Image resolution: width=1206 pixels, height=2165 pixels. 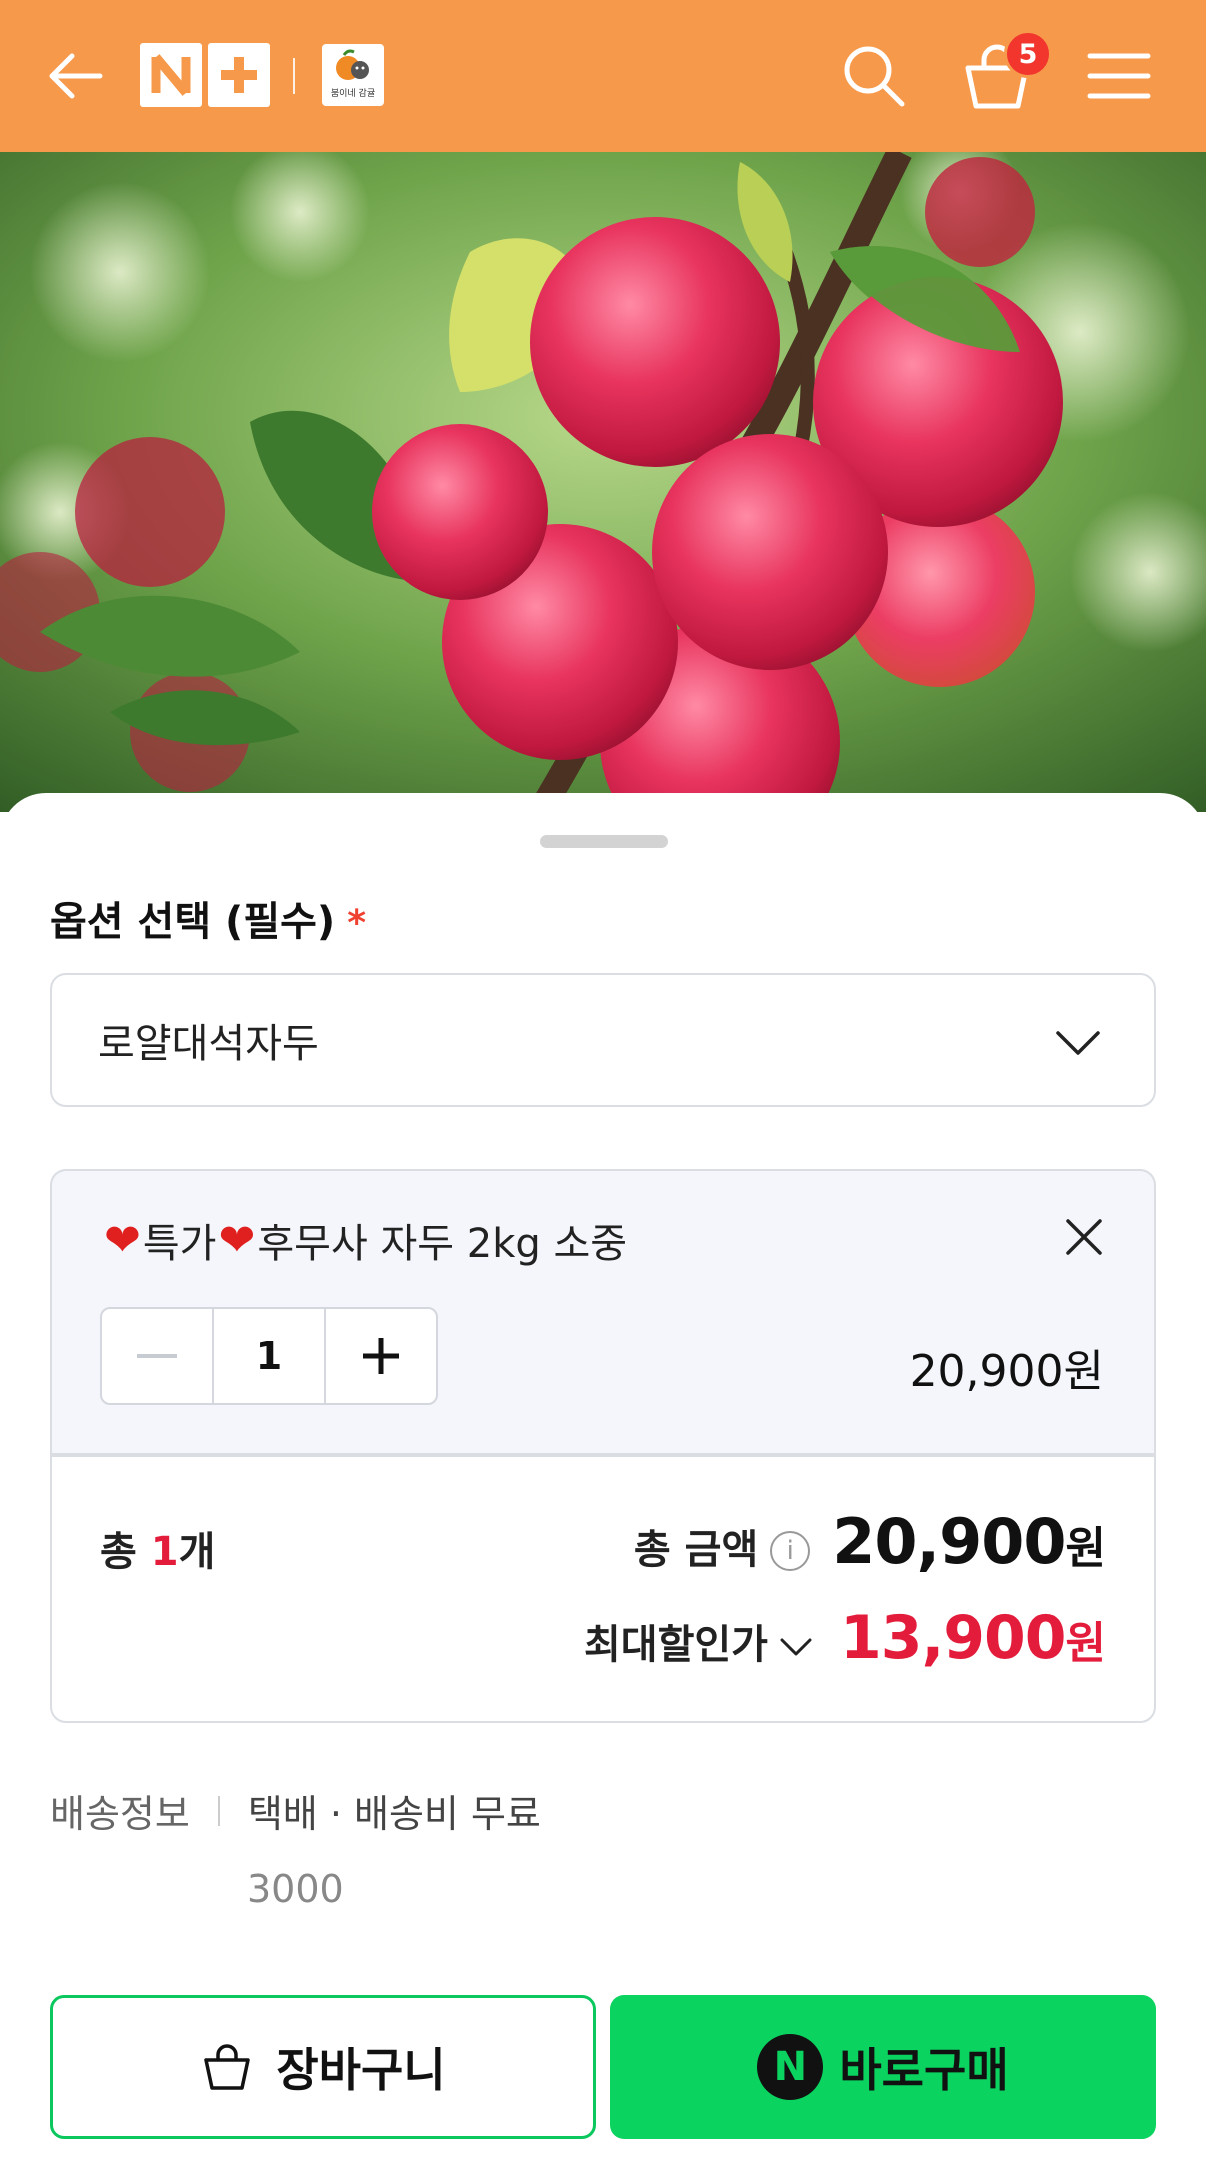 I want to click on item-price: 20,900원, so click(x=1006, y=1371).